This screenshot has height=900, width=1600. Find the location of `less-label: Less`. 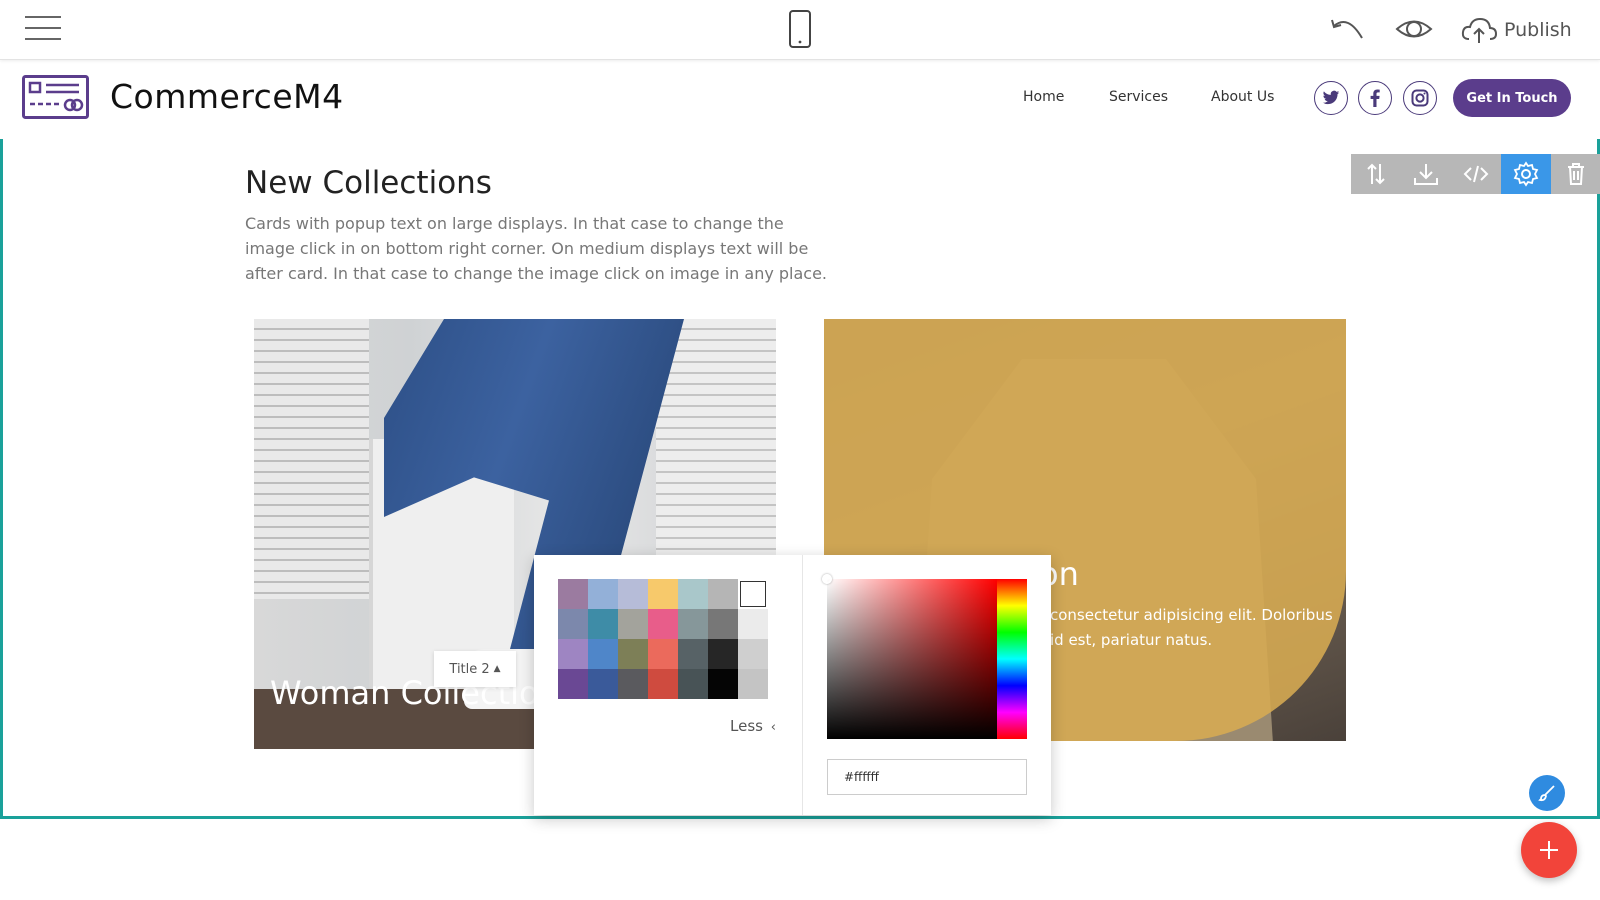

less-label: Less is located at coordinates (746, 726).